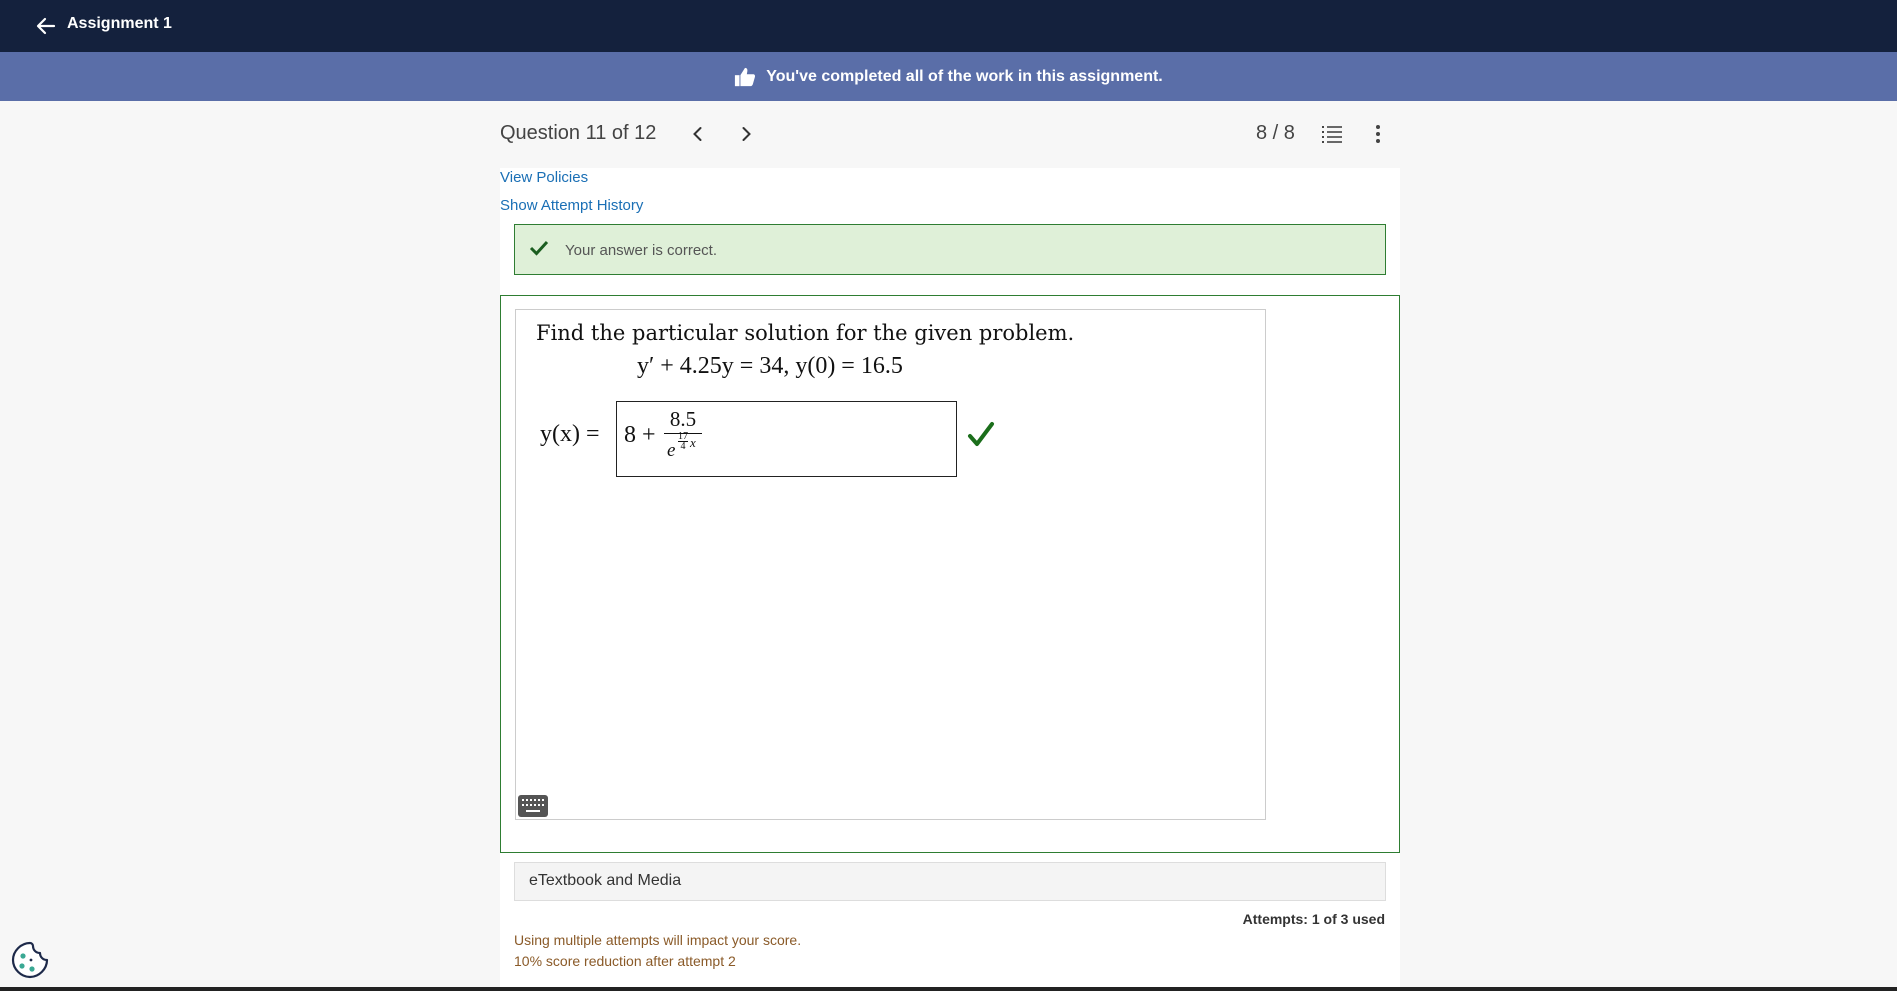  Describe the element at coordinates (46, 26) in the screenshot. I see `arrow-left-icon` at that location.